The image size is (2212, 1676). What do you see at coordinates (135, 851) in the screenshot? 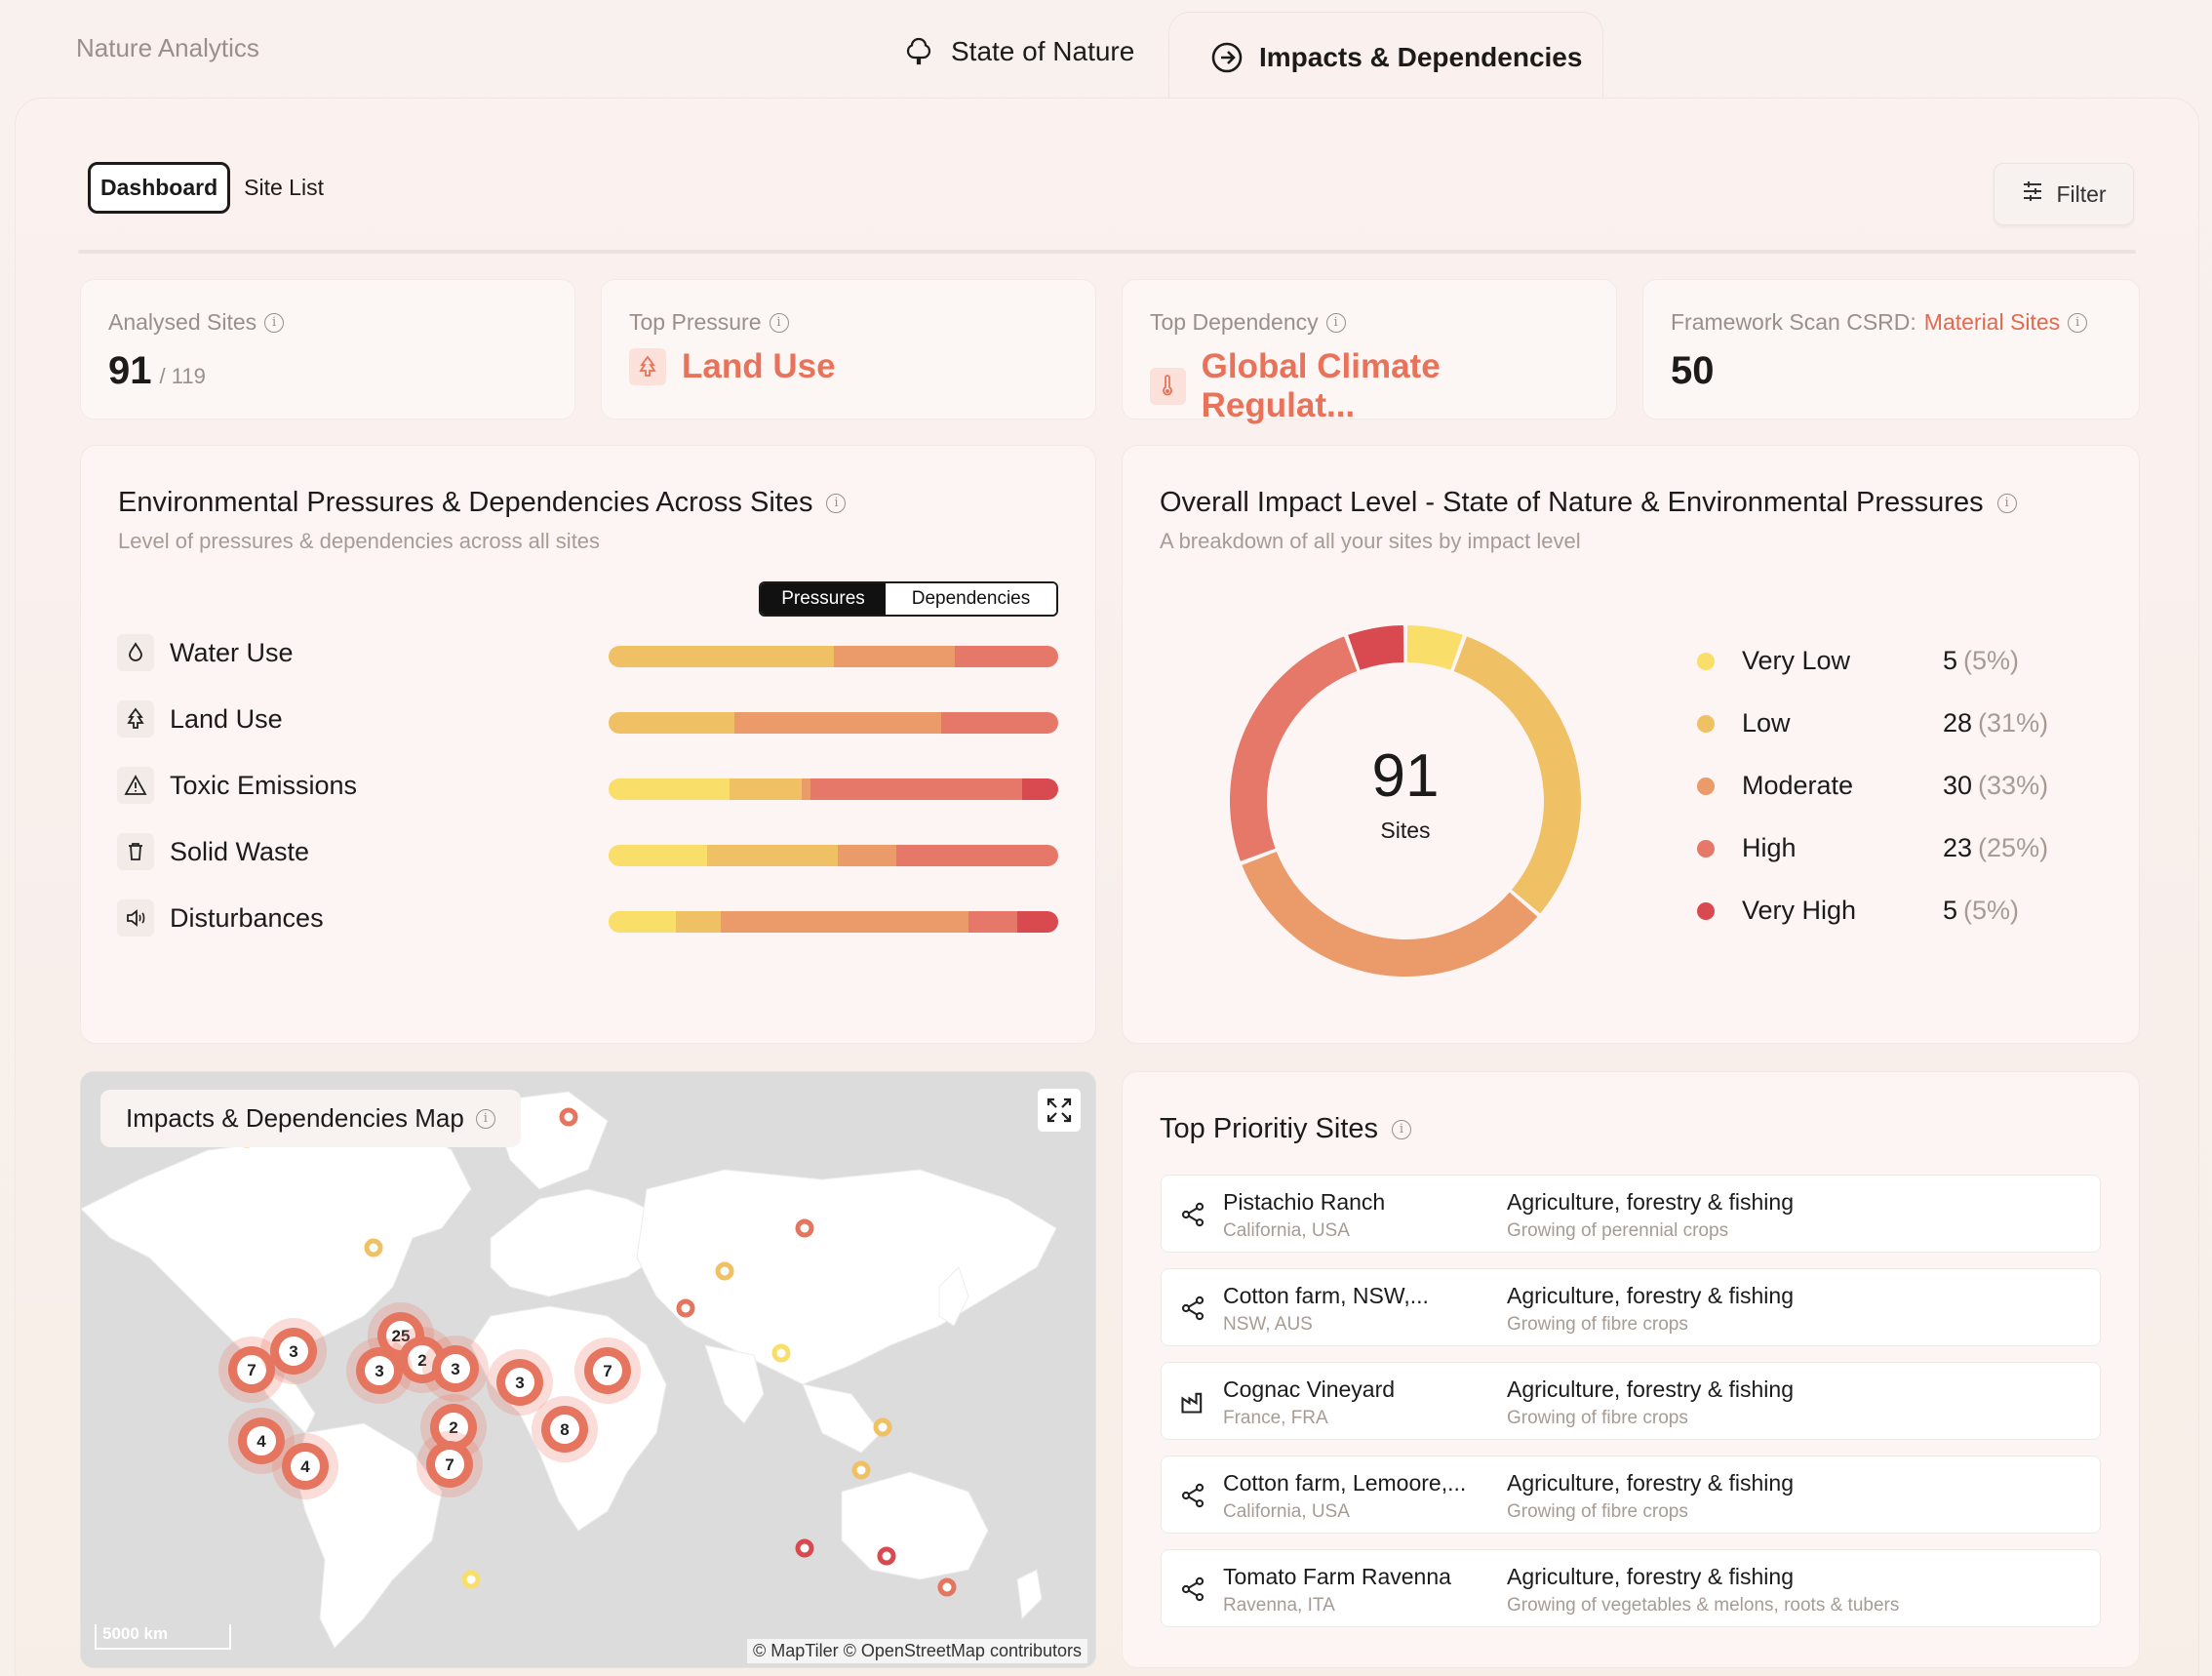
I see `trash-icon` at bounding box center [135, 851].